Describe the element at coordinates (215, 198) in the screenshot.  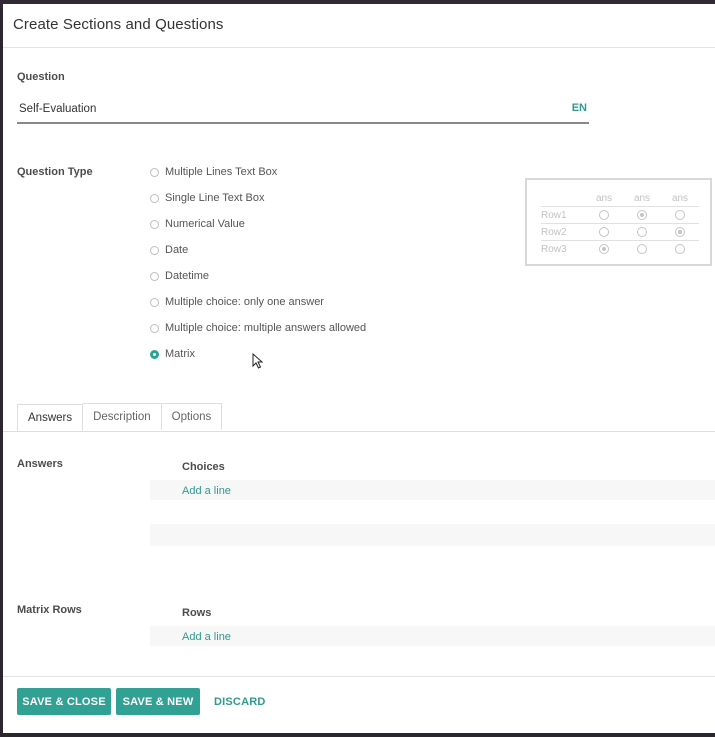
I see `radio-label: Single Line Text Box` at that location.